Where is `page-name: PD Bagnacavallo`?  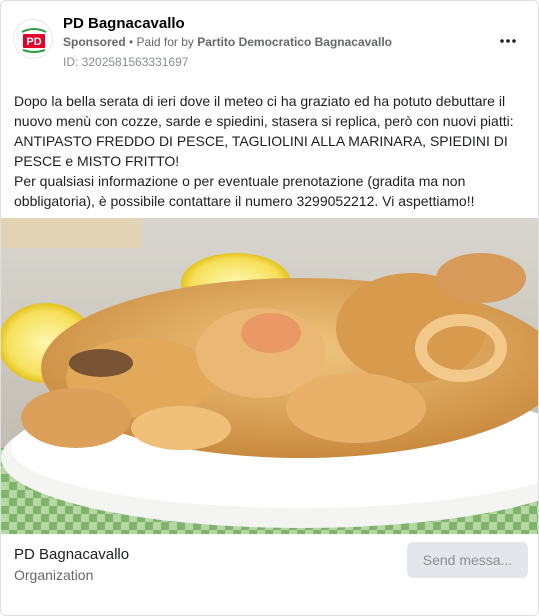 page-name: PD Bagnacavallo is located at coordinates (124, 23).